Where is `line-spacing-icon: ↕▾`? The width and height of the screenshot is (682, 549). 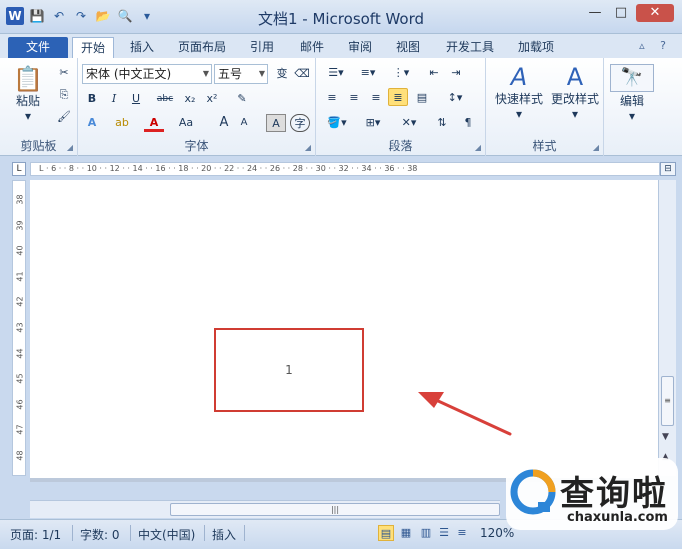
line-spacing-icon: ↕▾ is located at coordinates (455, 98).